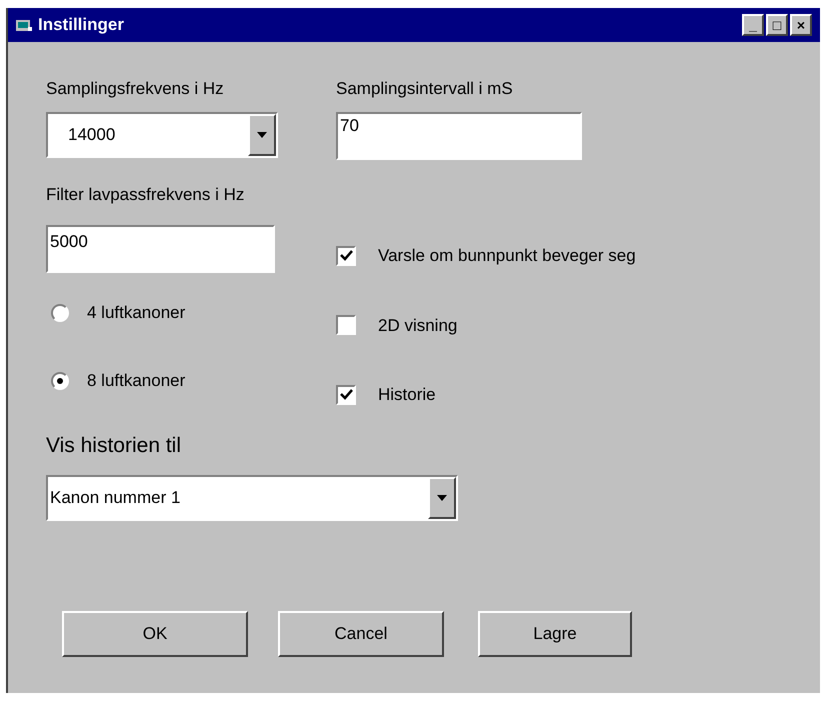  What do you see at coordinates (425, 89) in the screenshot?
I see `field-label: Samplingsintervall i mS` at bounding box center [425, 89].